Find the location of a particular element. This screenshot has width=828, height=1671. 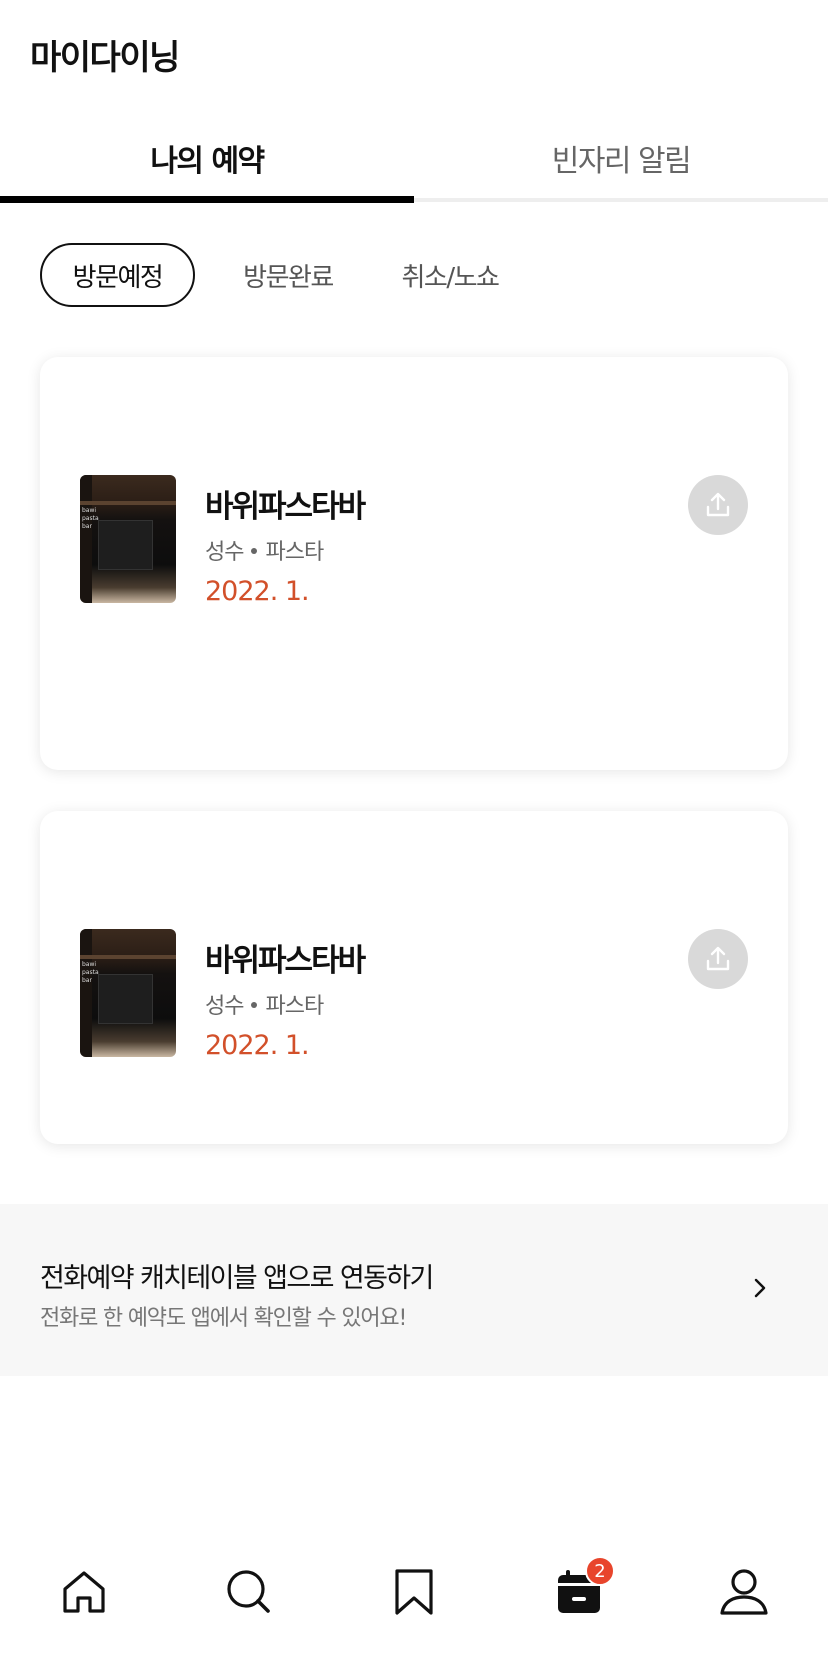

profile-icon is located at coordinates (744, 1592).